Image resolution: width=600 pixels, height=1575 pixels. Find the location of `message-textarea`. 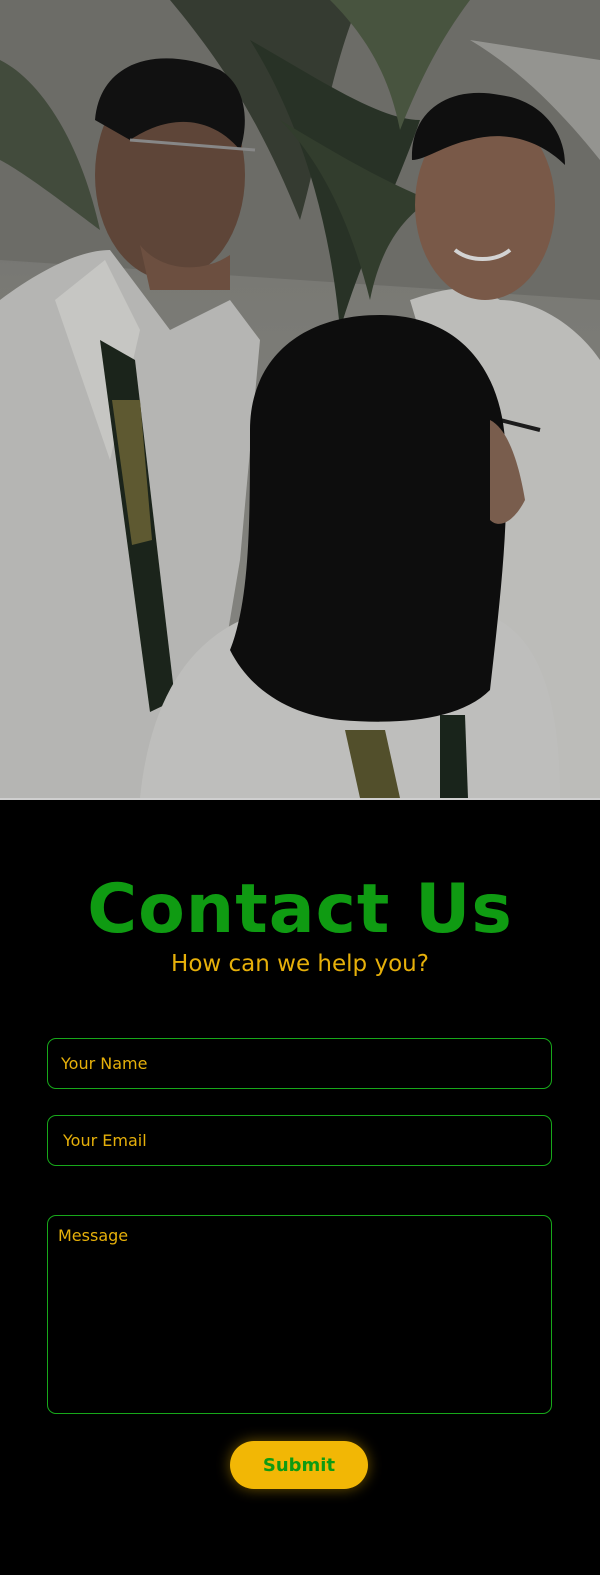

message-textarea is located at coordinates (299, 1314).